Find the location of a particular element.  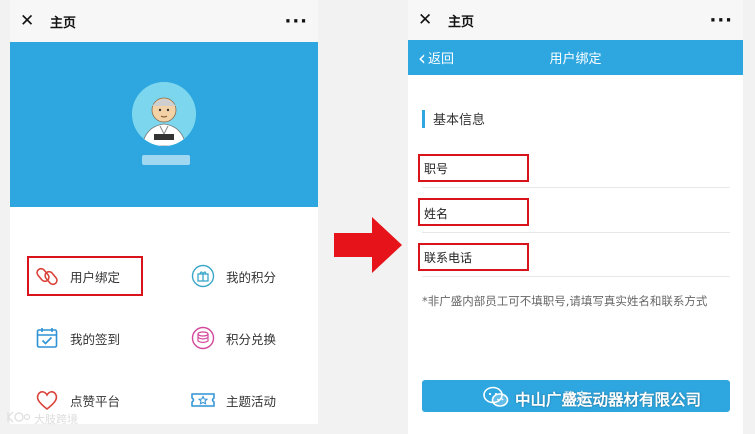

back-label: 返回 is located at coordinates (441, 59).